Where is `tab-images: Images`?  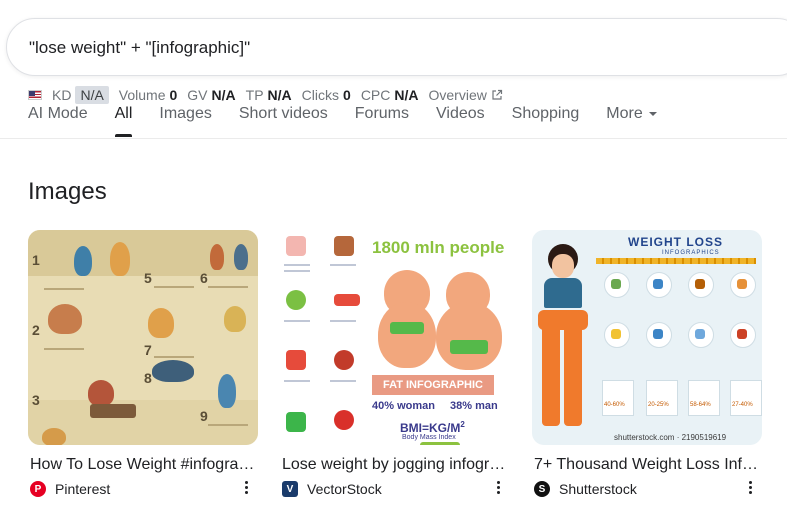 tab-images: Images is located at coordinates (185, 120).